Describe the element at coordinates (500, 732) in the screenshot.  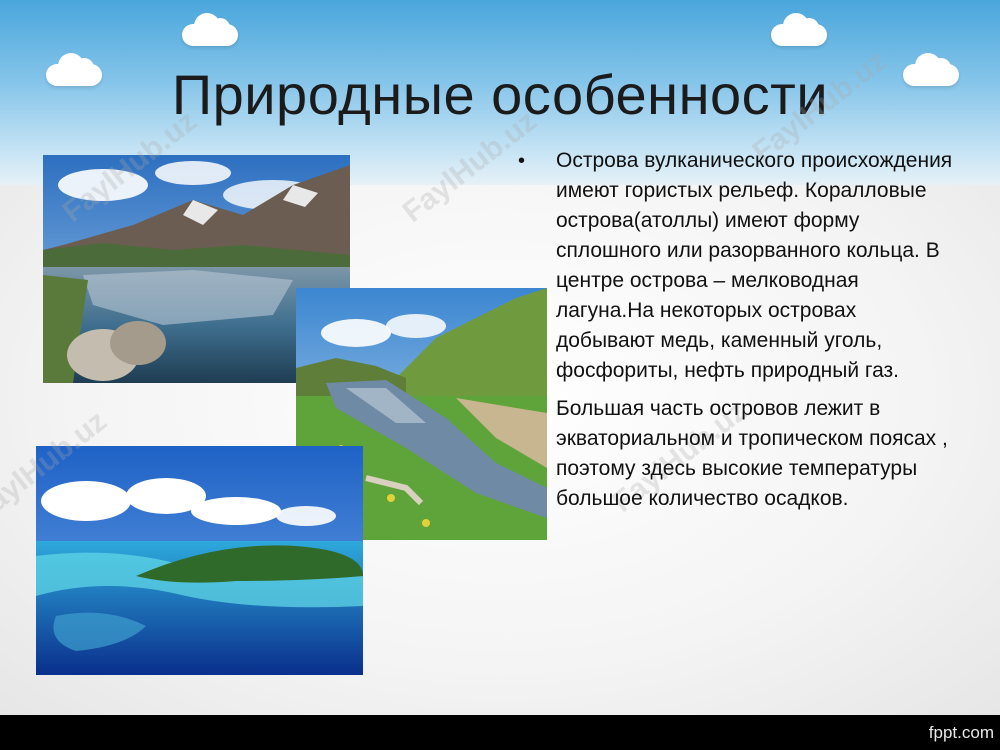
I see `footer-bar: fppt.com` at that location.